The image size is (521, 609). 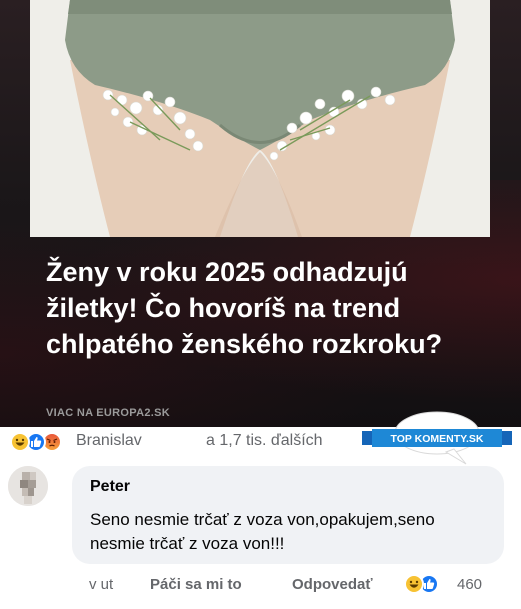 I want to click on comment-reaction-icons, so click(x=424, y=585).